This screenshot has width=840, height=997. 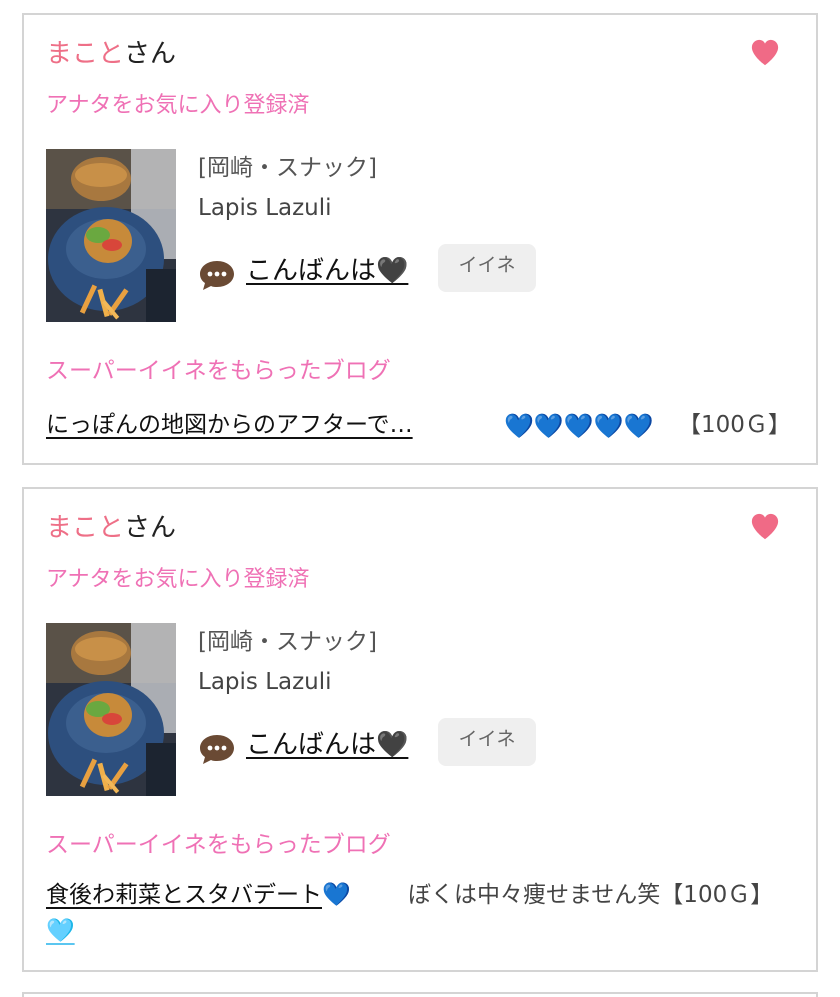 What do you see at coordinates (734, 425) in the screenshot?
I see `reward-amount: 【100Ｇ】` at bounding box center [734, 425].